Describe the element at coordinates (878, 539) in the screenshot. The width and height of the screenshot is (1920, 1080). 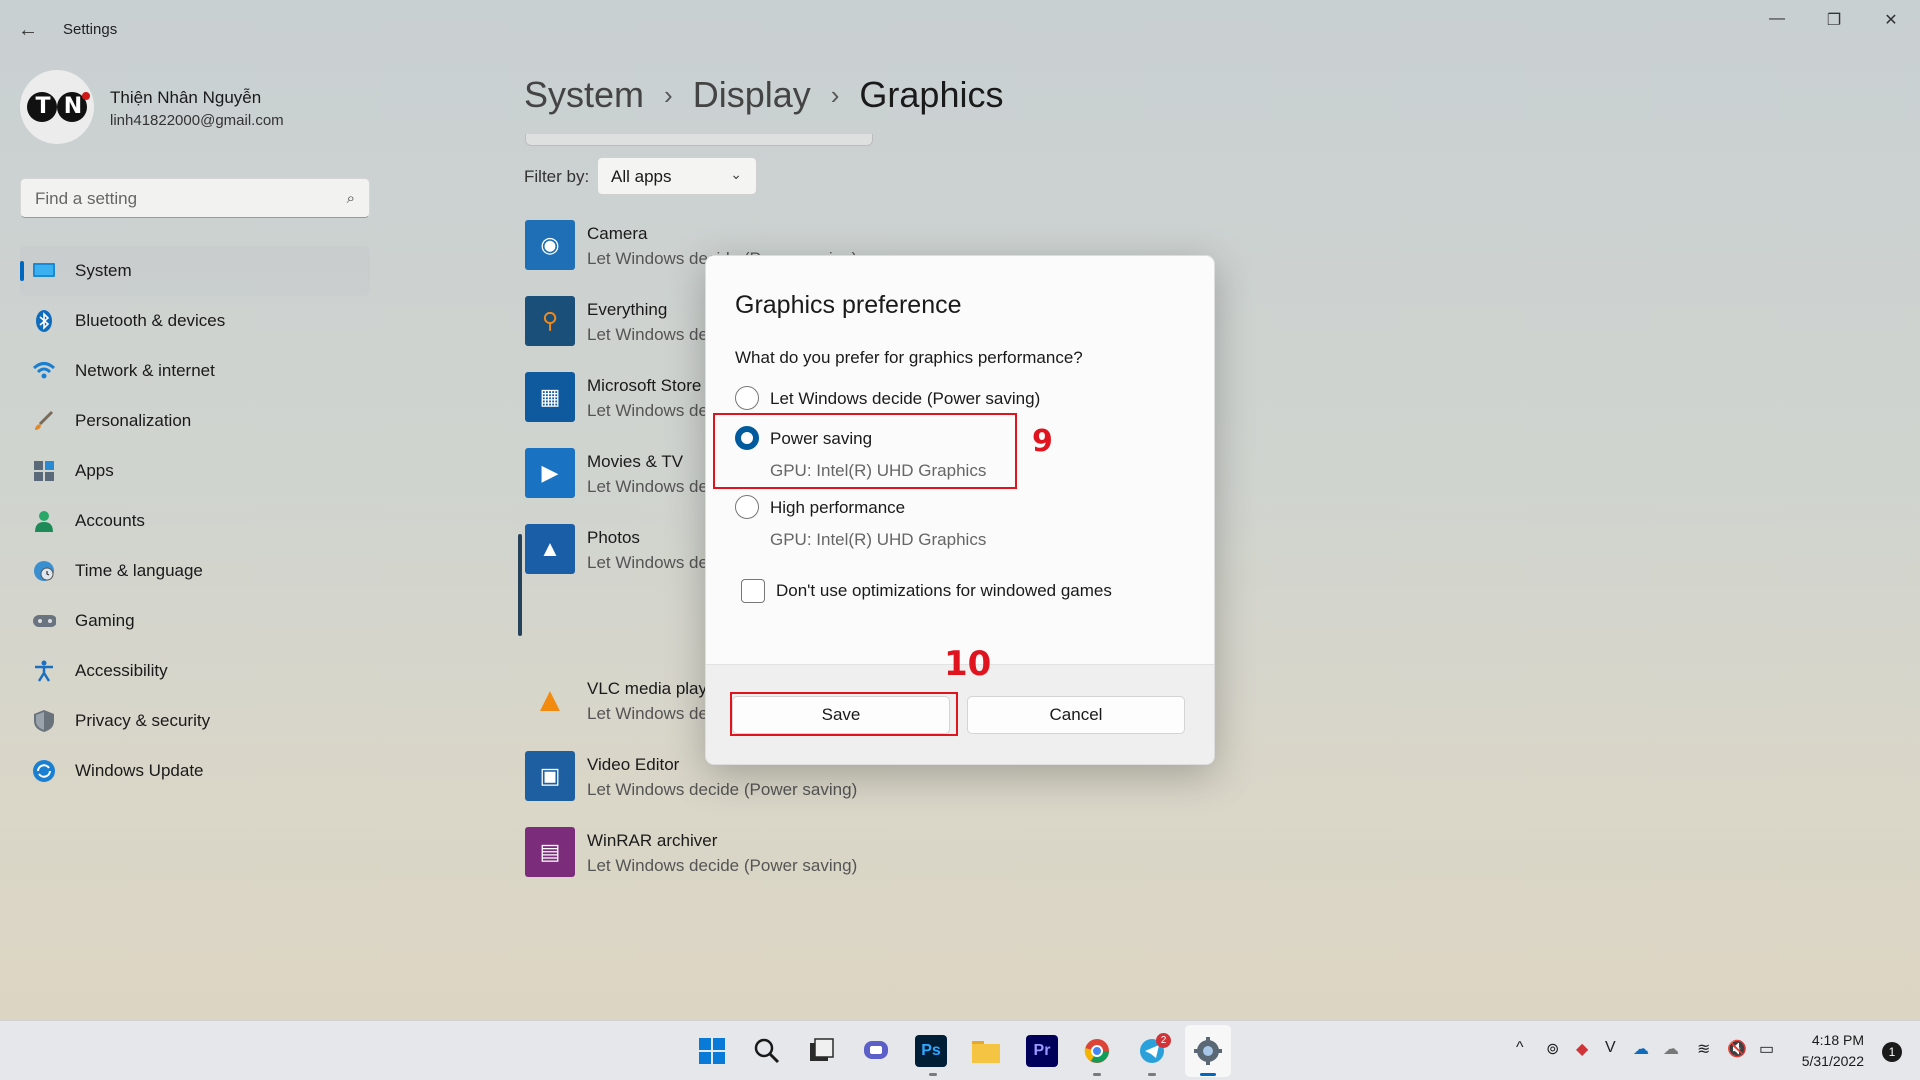
I see `radio-sub: GPU: Intel(R) UHD Graphics` at that location.